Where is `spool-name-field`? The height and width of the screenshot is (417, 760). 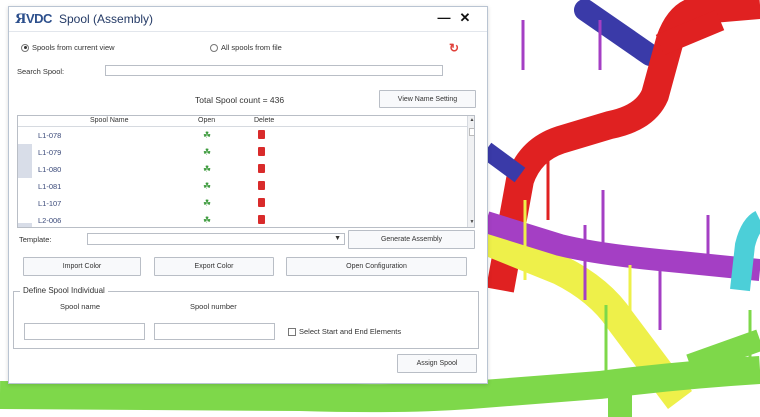
spool-name-field is located at coordinates (84, 331).